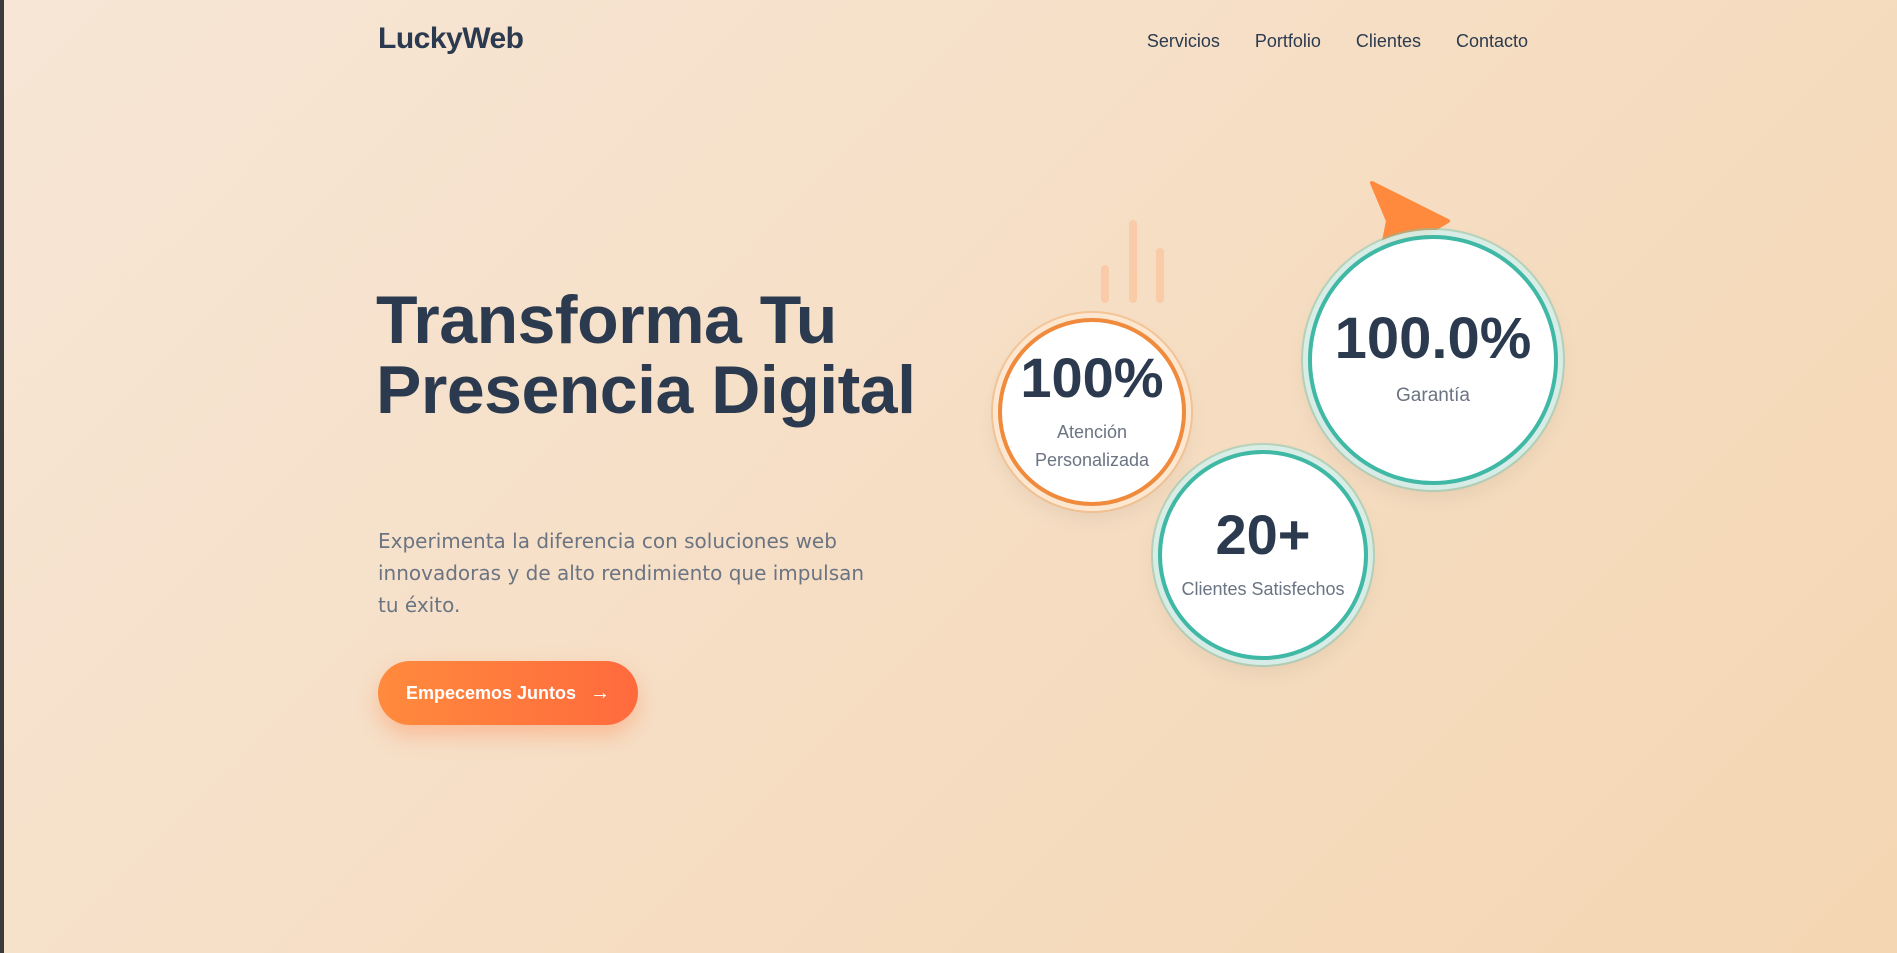 This screenshot has height=953, width=1897. I want to click on stat-garantia: 100.0% Garantía, so click(1433, 360).